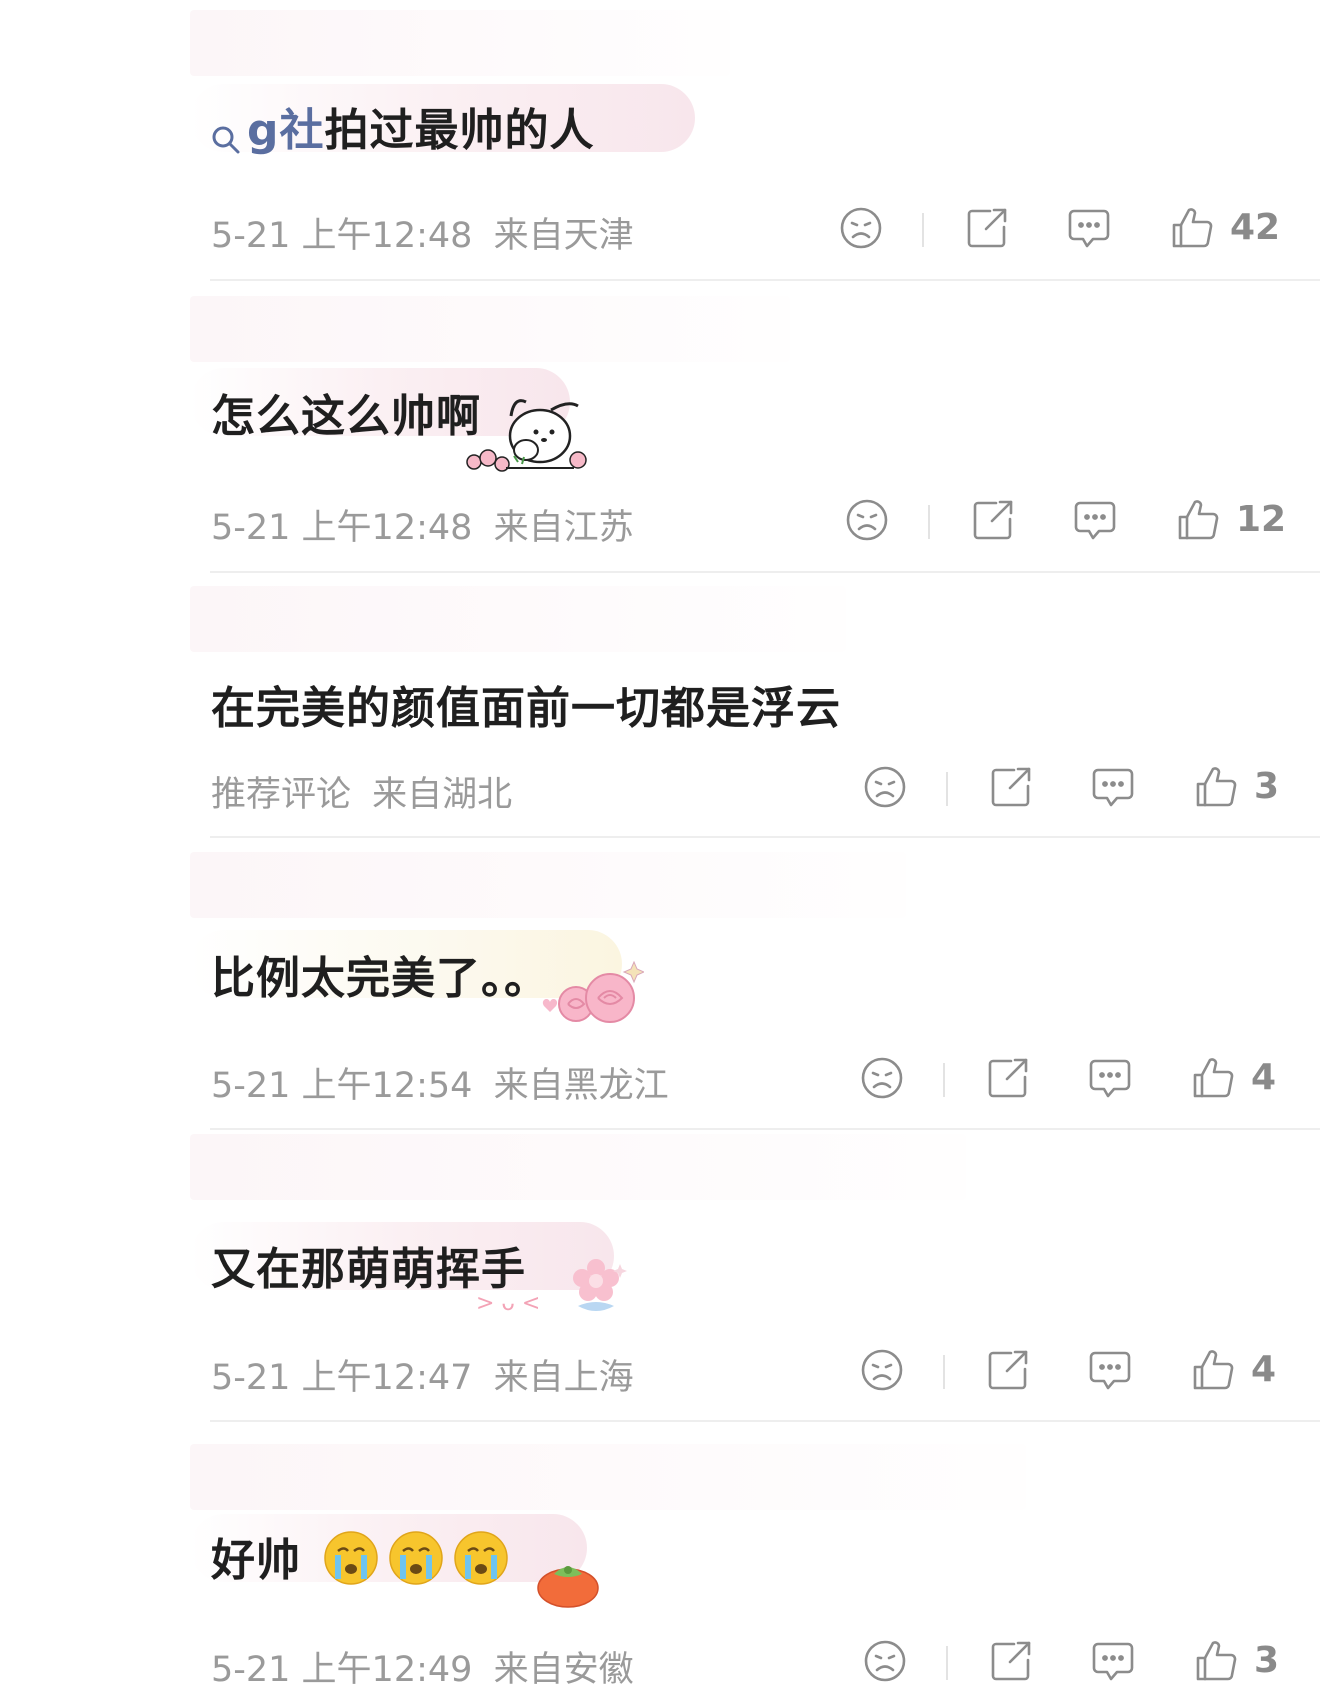  I want to click on persimmon-sticker, so click(568, 1582).